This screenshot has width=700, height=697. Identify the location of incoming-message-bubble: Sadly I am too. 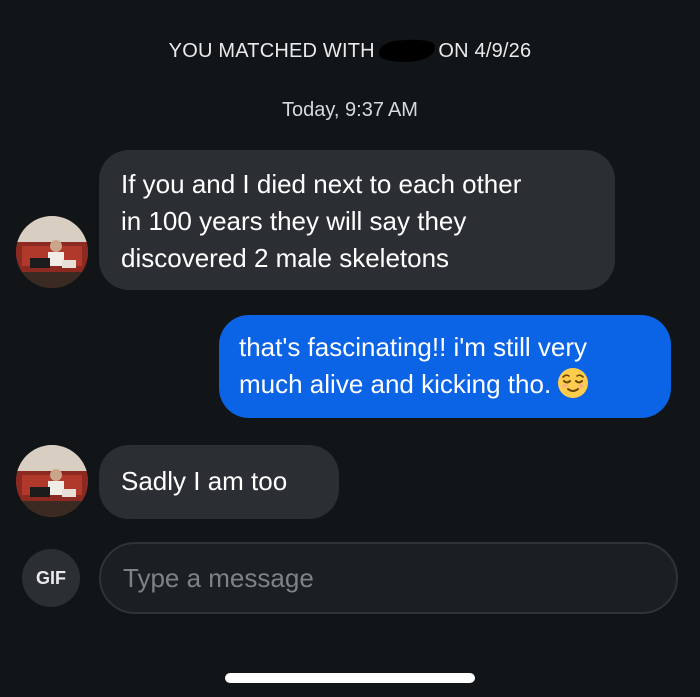
(219, 482).